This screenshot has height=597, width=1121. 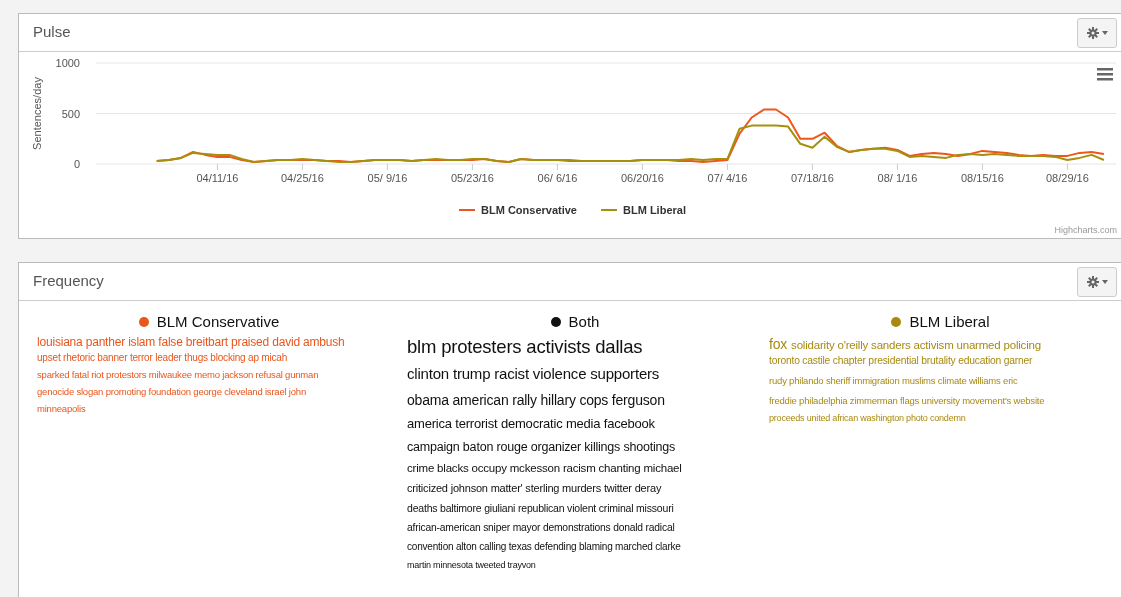 I want to click on word-cloud-terms: convention alton calling texas defending blaming marched clarke, so click(x=544, y=546).